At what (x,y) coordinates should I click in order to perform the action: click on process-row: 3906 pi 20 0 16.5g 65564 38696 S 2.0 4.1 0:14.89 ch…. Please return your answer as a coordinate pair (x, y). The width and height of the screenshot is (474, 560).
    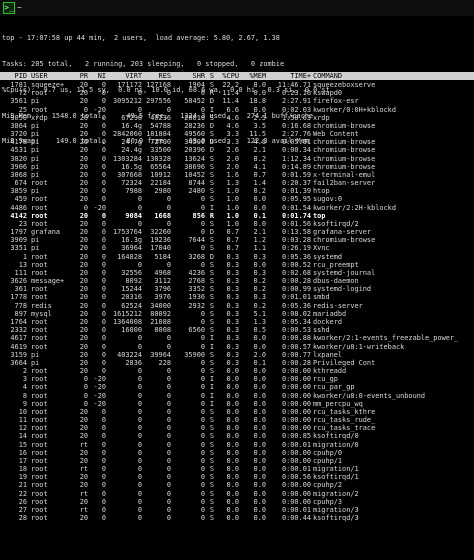
    Looking at the image, I should click on (237, 167).